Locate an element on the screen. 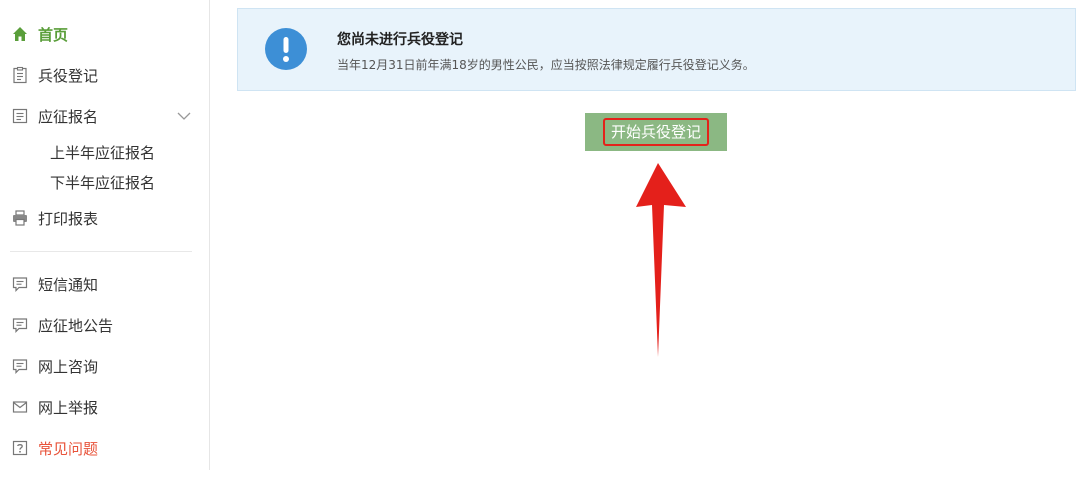 The height and width of the screenshot is (486, 1080). chevron-down-icon is located at coordinates (184, 116).